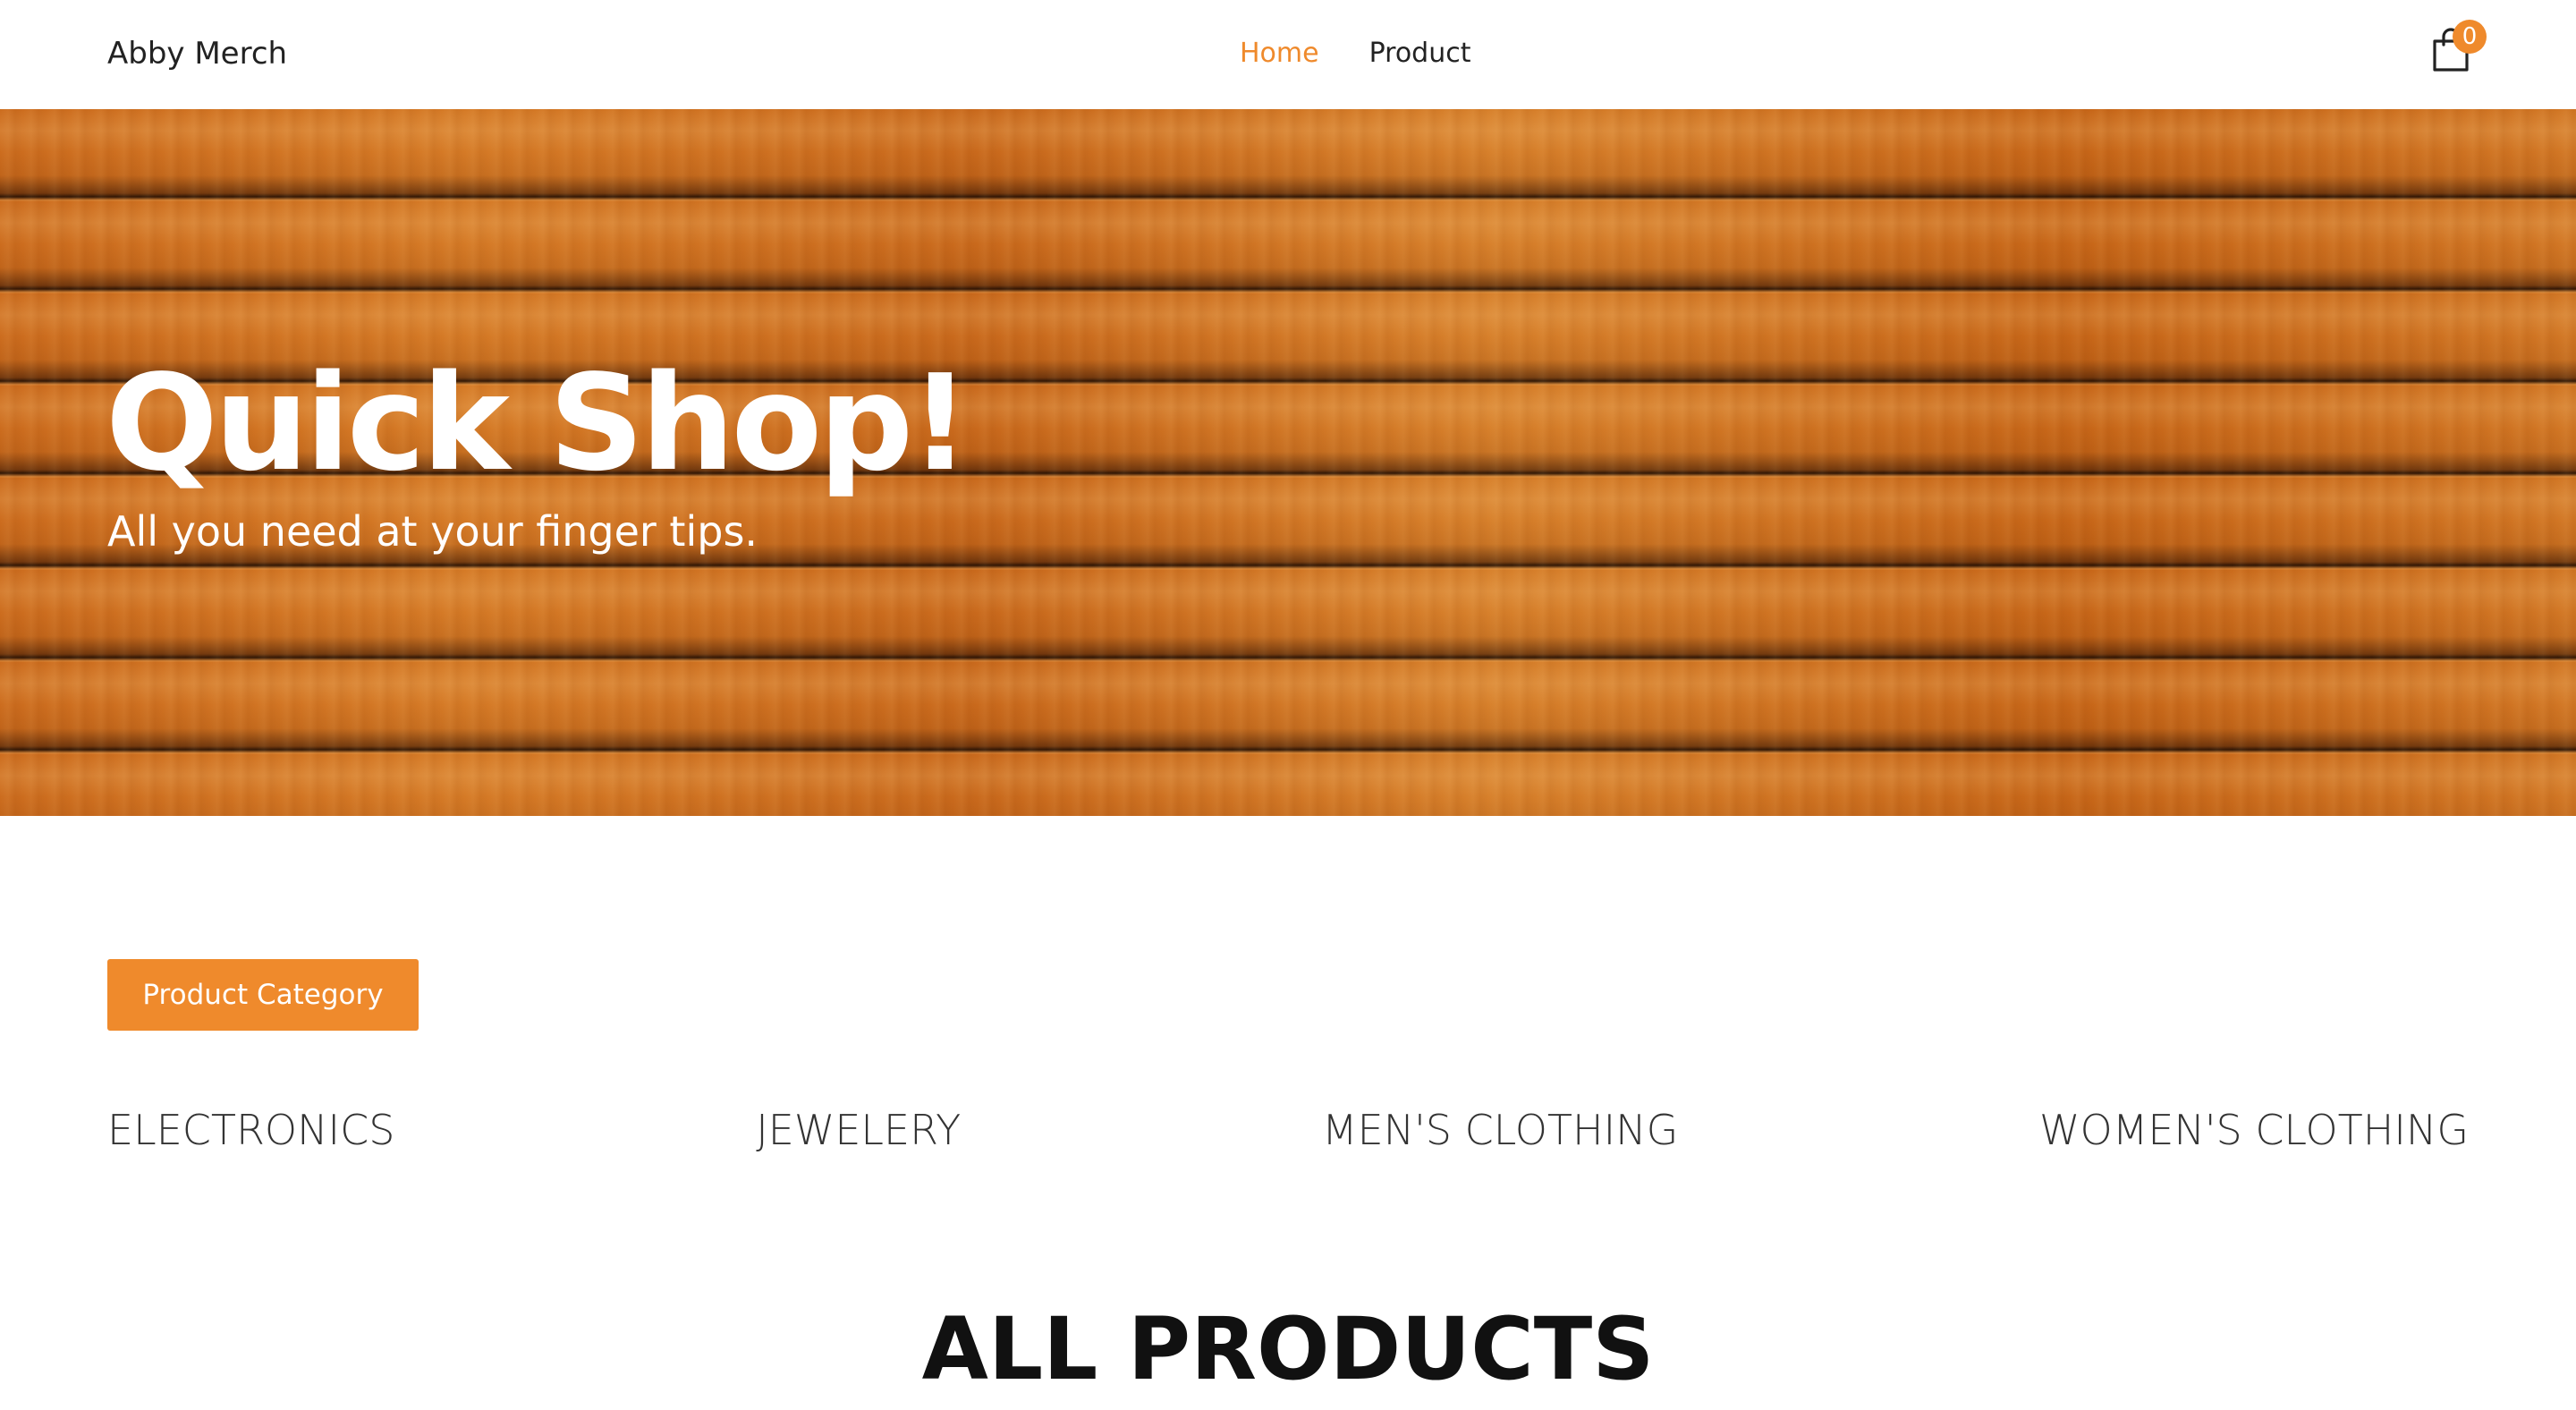  Describe the element at coordinates (2470, 37) in the screenshot. I see `cart-count-badge: 0` at that location.